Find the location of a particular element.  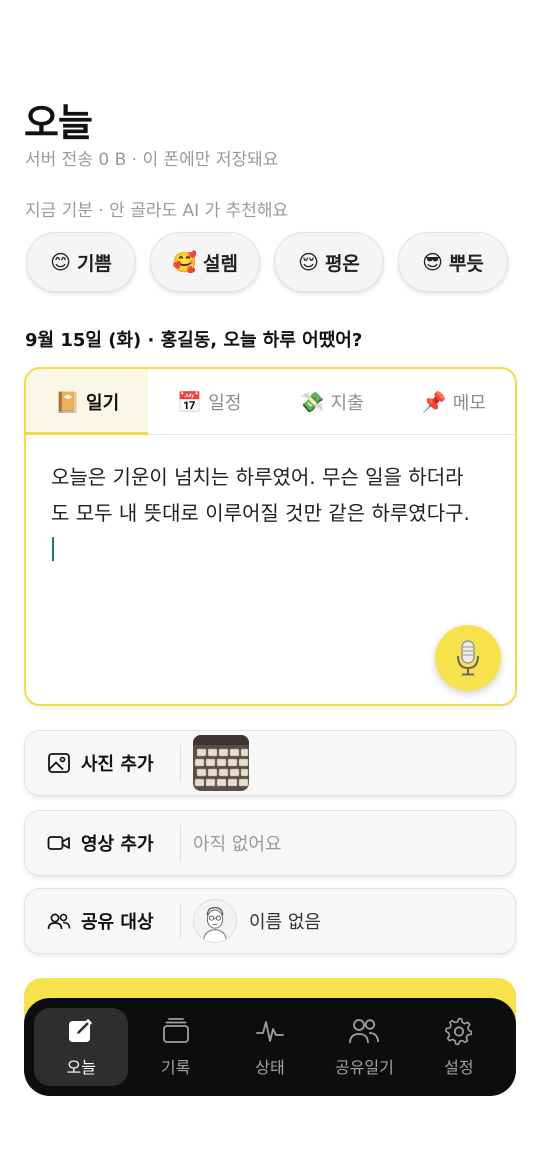

nav-label: 설정 is located at coordinates (459, 1067).